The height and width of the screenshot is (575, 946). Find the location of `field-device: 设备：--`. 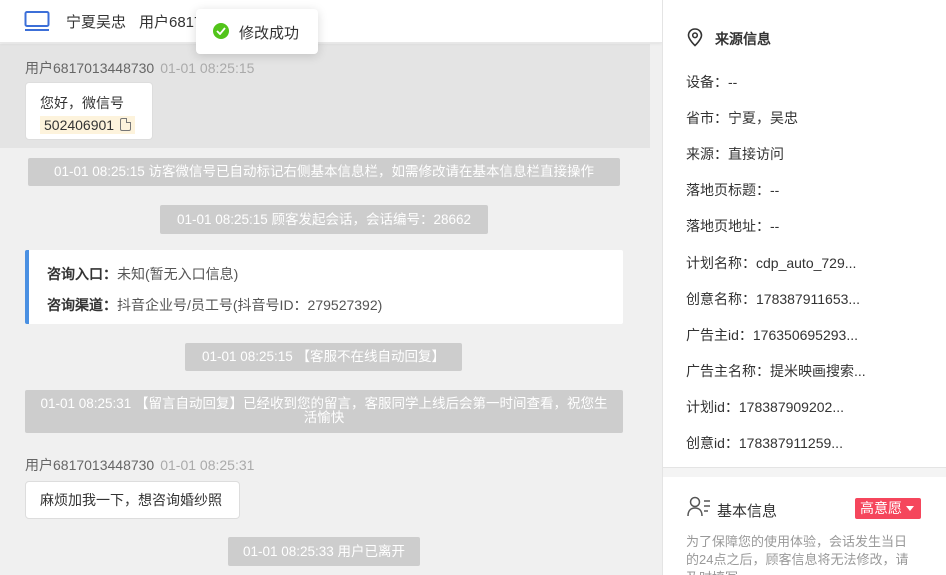

field-device: 设备：-- is located at coordinates (712, 82).